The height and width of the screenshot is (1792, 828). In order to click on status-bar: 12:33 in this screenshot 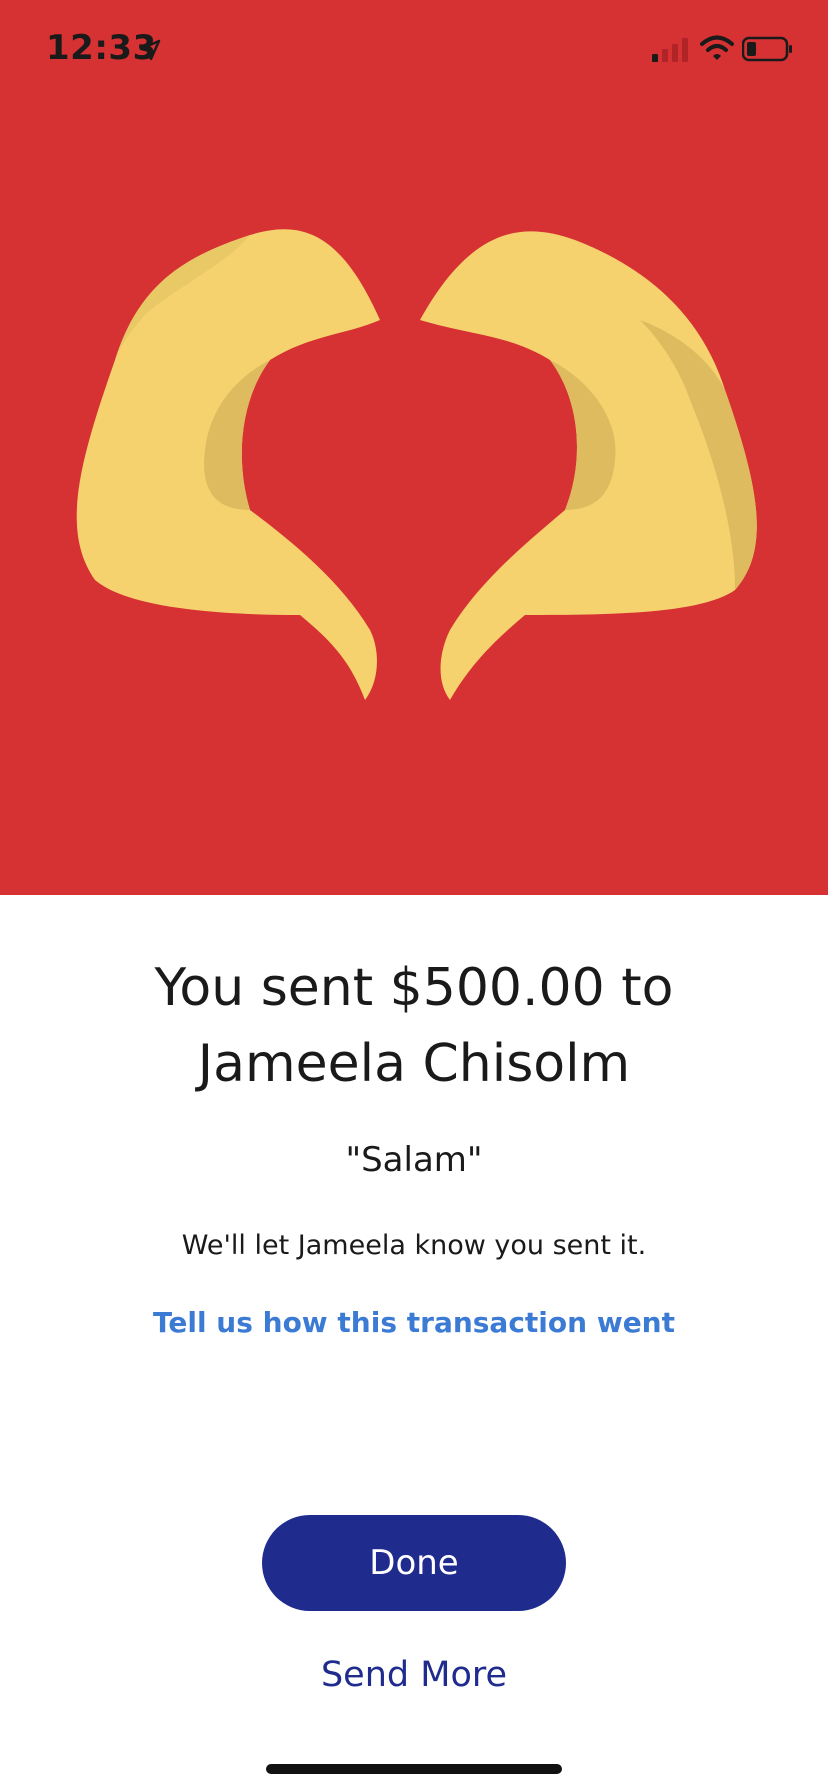, I will do `click(414, 50)`.